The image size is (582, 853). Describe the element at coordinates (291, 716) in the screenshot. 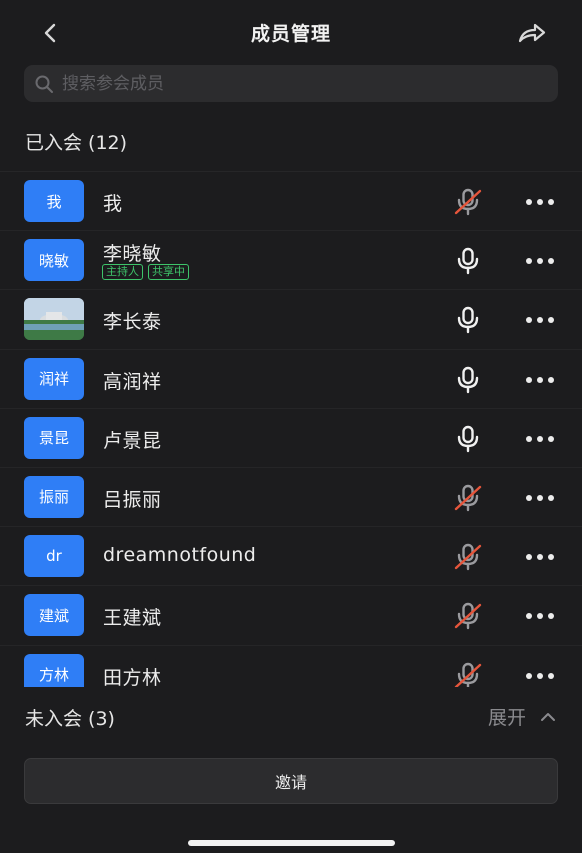

I see `not-joined-section: 未入会 (3) 展开` at that location.